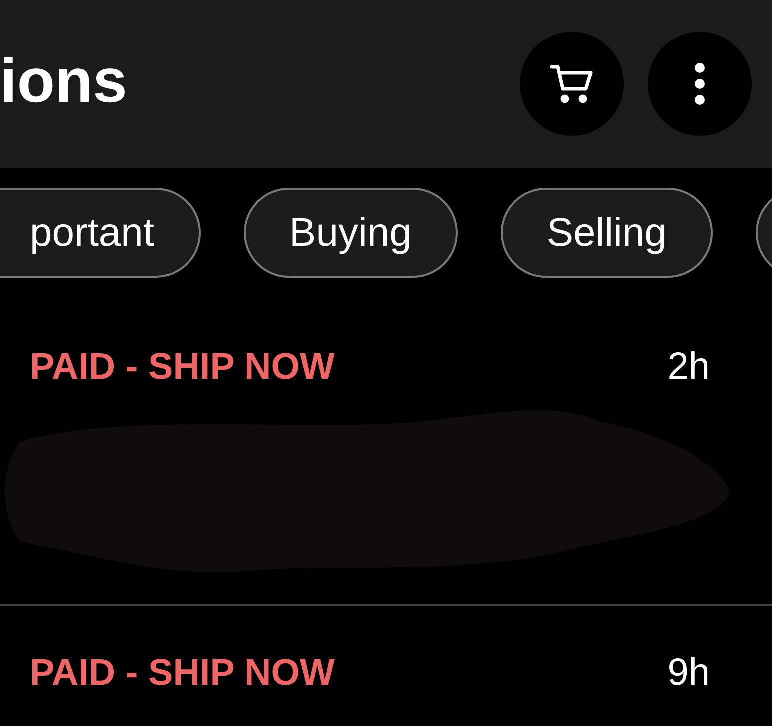 This screenshot has width=772, height=726. What do you see at coordinates (100, 233) in the screenshot?
I see `filter-chip: portant` at bounding box center [100, 233].